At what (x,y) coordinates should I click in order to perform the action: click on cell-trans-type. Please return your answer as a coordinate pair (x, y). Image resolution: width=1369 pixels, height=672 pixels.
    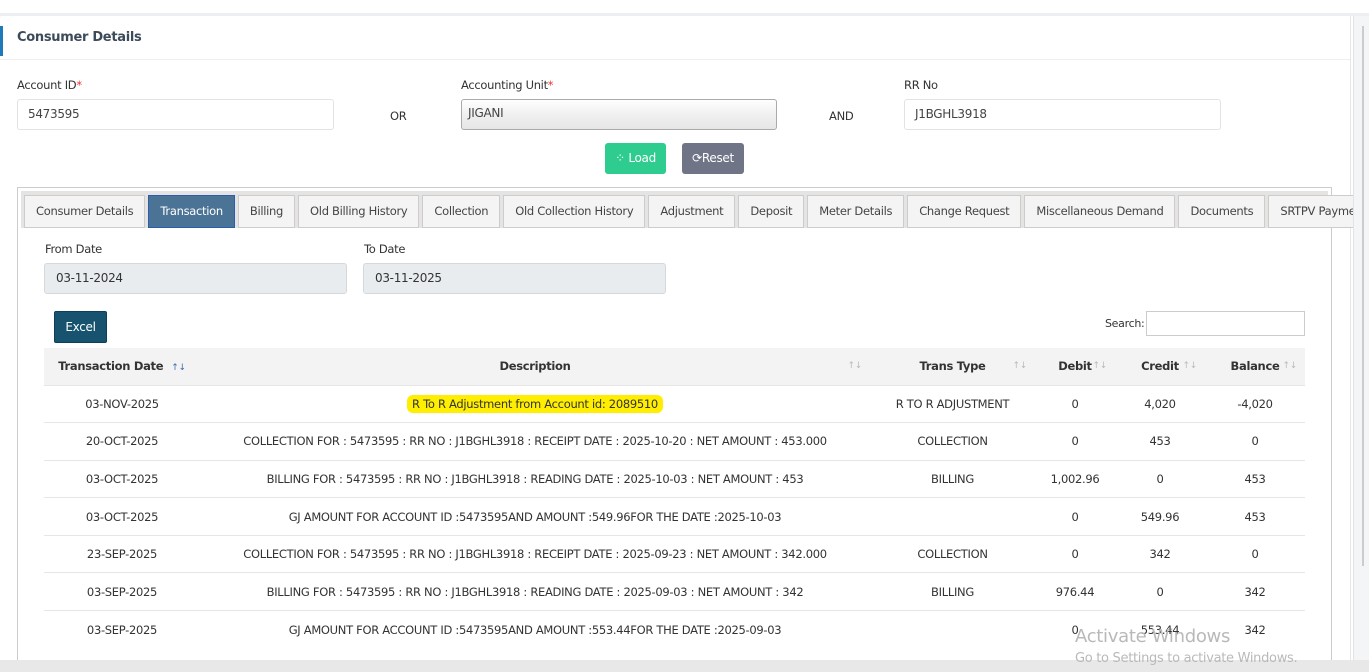
    Looking at the image, I should click on (952, 629).